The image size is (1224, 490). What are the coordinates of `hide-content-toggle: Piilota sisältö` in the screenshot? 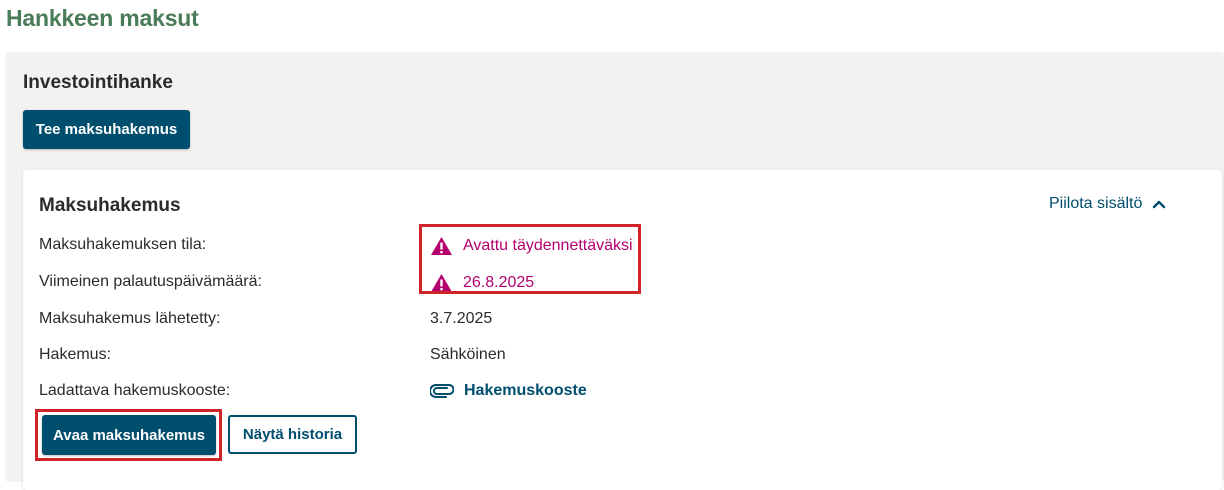 It's located at (1107, 204).